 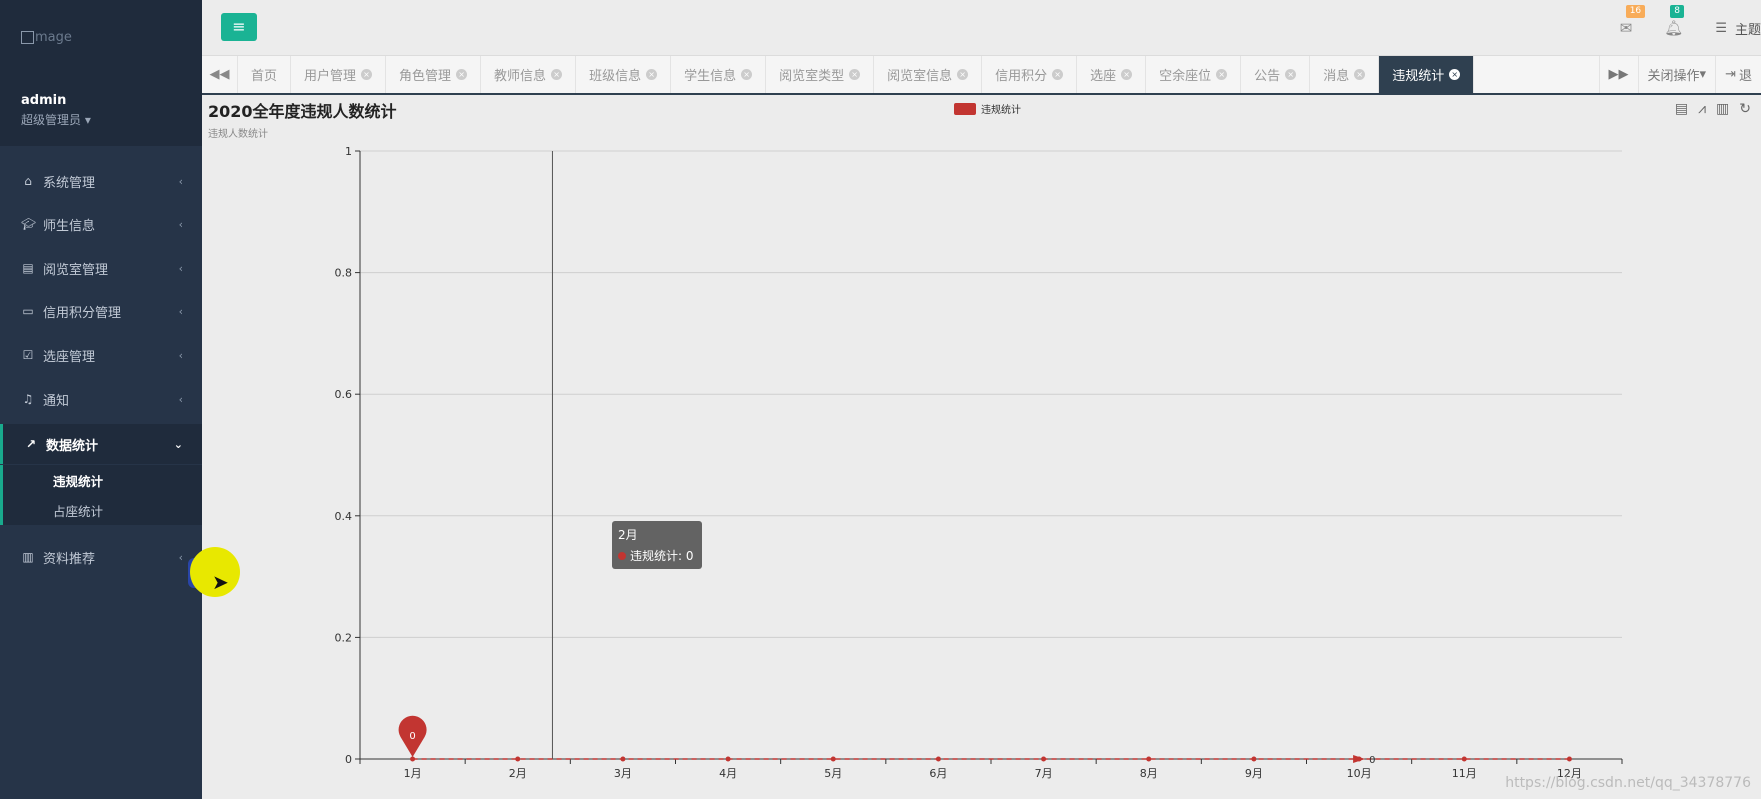 I want to click on close-operations-dropdown: 关闭操作 ▾, so click(x=1676, y=74).